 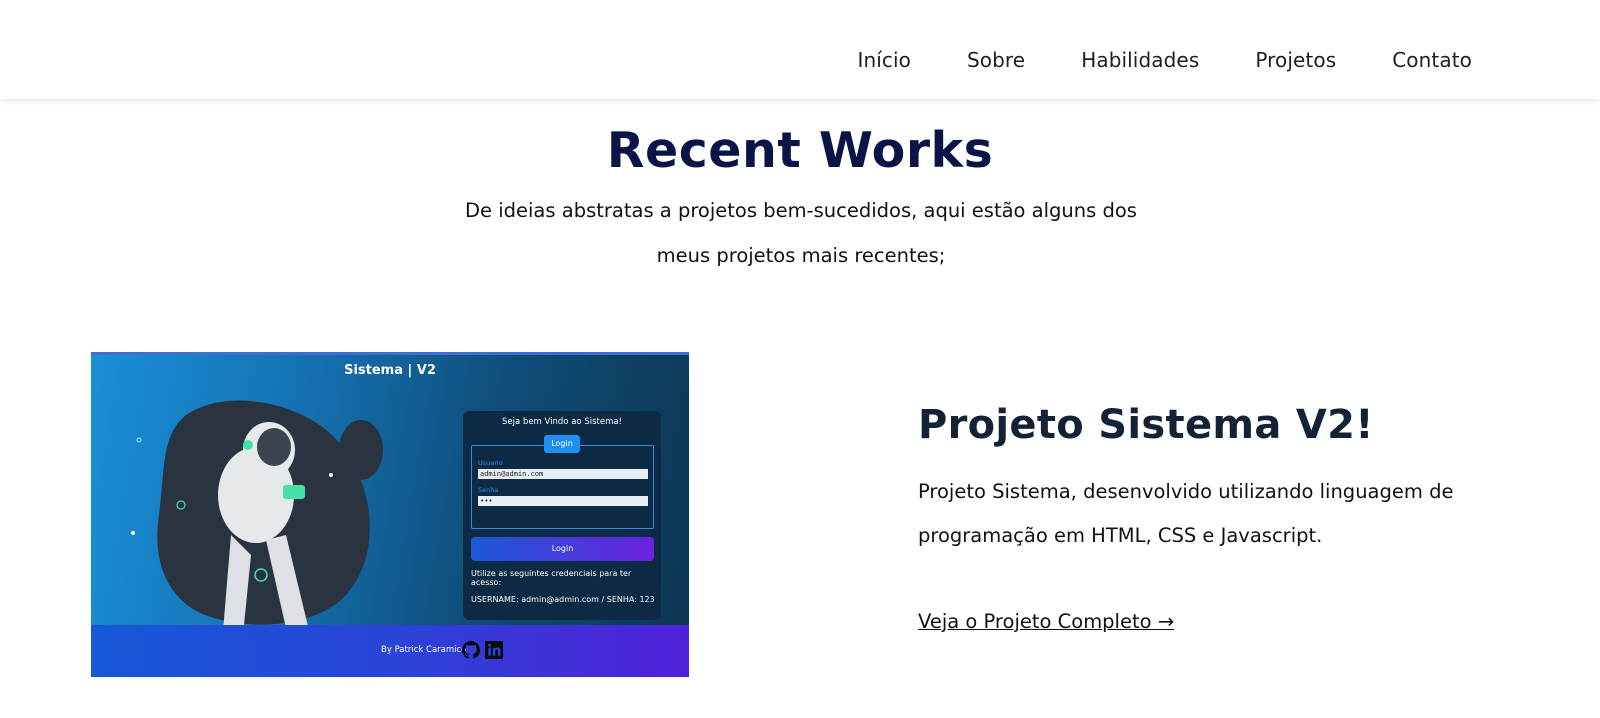 What do you see at coordinates (563, 474) in the screenshot?
I see `user-field: admin@admin.com` at bounding box center [563, 474].